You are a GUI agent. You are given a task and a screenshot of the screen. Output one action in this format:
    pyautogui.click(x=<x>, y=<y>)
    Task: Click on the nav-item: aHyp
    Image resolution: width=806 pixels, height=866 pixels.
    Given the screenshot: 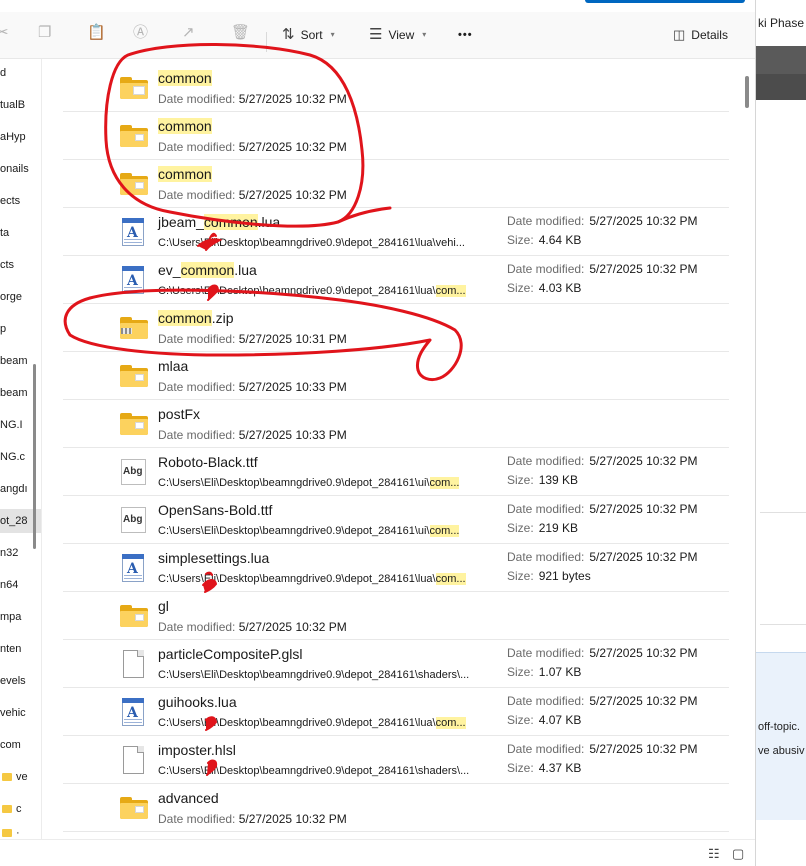 What is the action you would take?
    pyautogui.click(x=20, y=137)
    